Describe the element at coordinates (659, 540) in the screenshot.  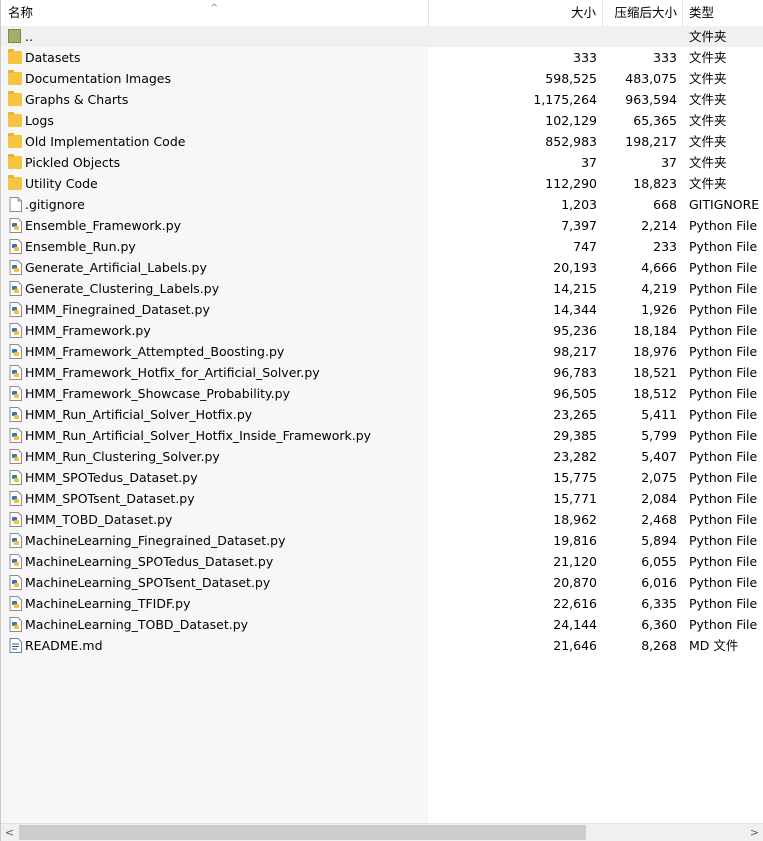
I see `file-packed-size: 5,894` at that location.